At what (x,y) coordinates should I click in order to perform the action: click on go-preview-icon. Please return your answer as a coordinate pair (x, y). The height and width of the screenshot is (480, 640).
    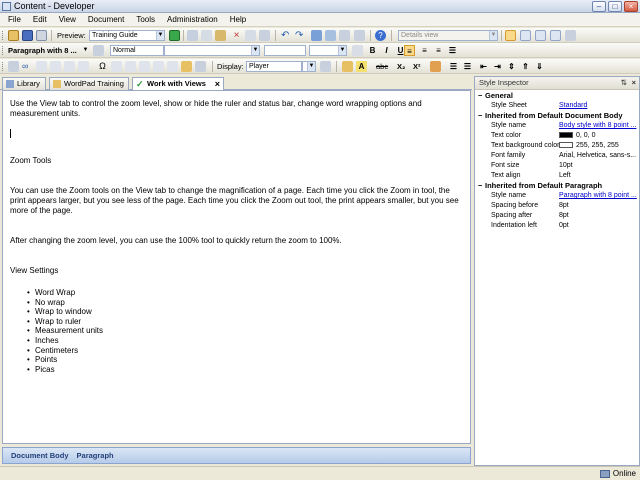
    Looking at the image, I should click on (174, 35).